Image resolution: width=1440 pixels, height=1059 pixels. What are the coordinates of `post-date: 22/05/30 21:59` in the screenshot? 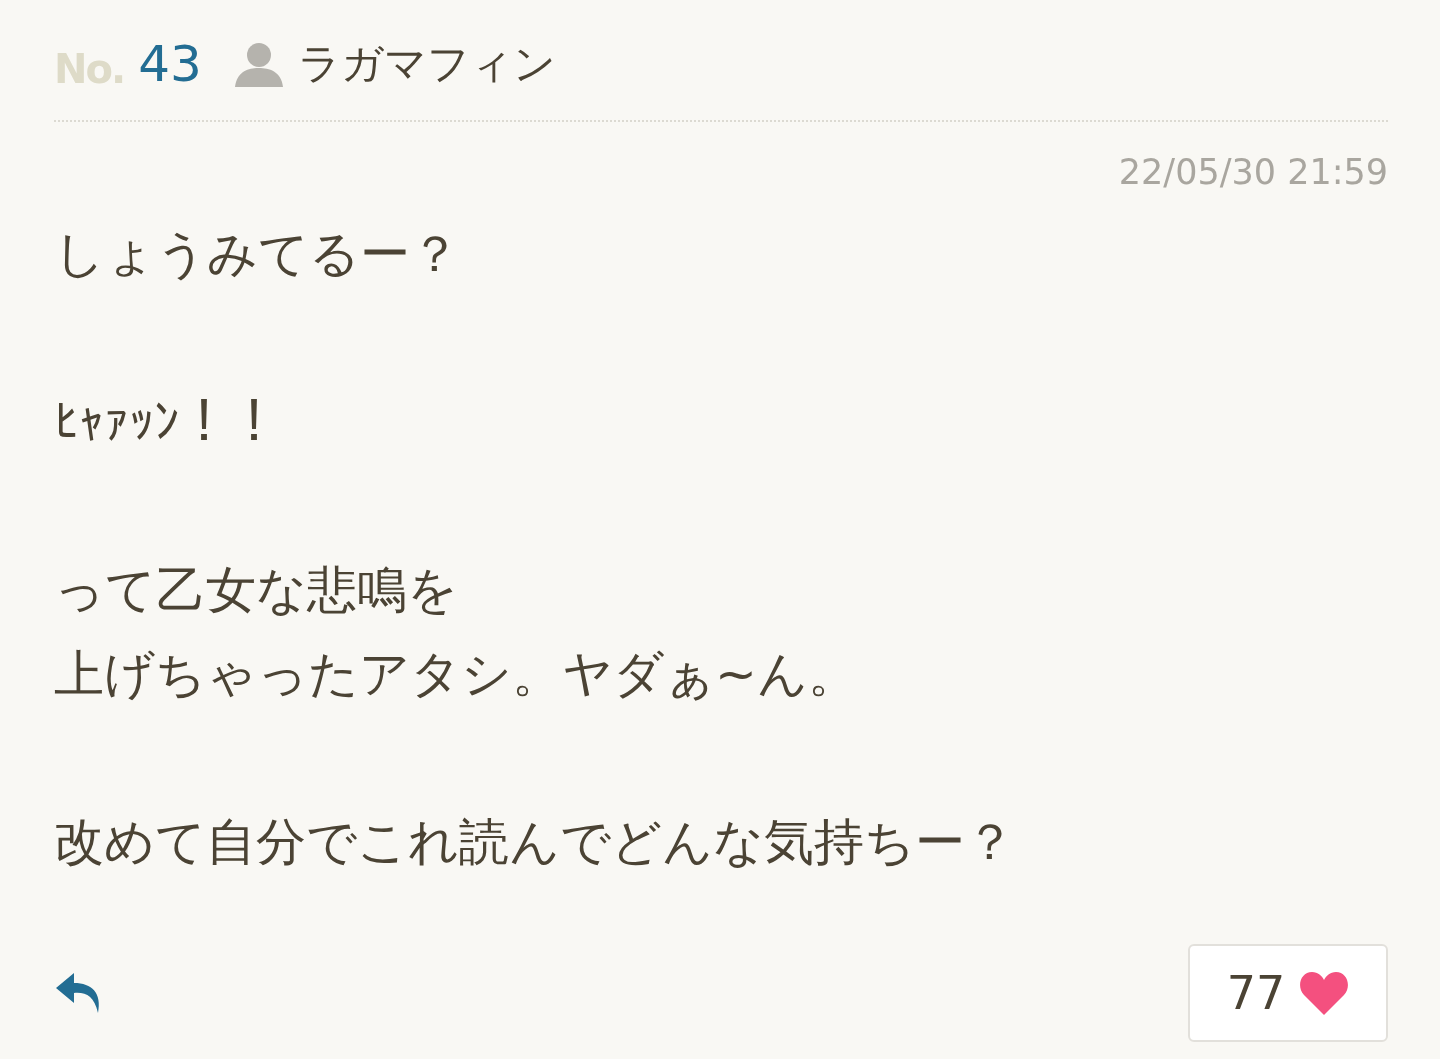 It's located at (1253, 172).